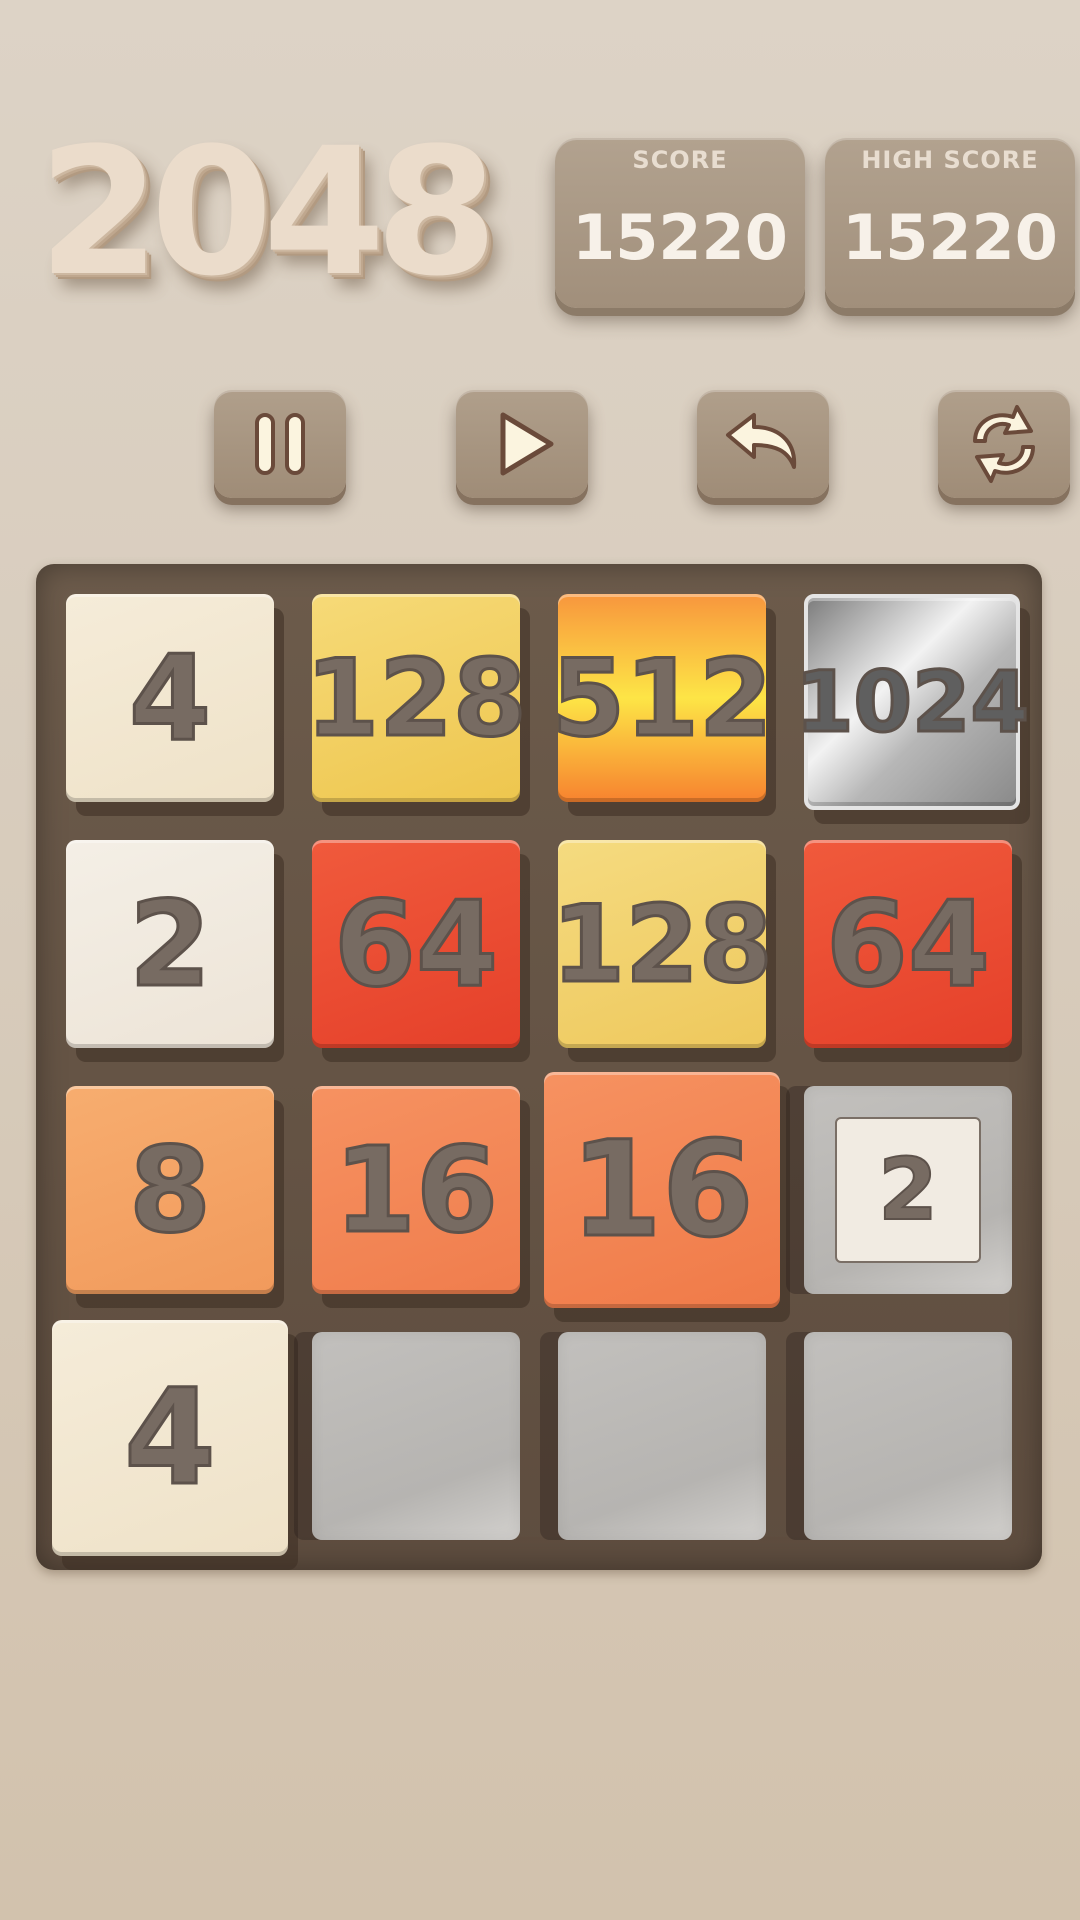  I want to click on pause-icon, so click(280, 444).